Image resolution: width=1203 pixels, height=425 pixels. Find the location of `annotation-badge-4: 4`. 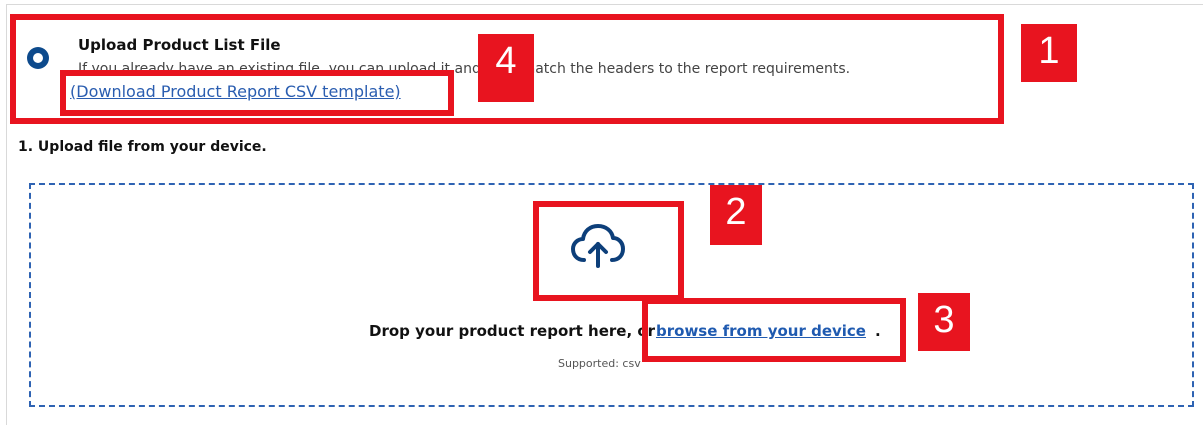

annotation-badge-4: 4 is located at coordinates (506, 68).